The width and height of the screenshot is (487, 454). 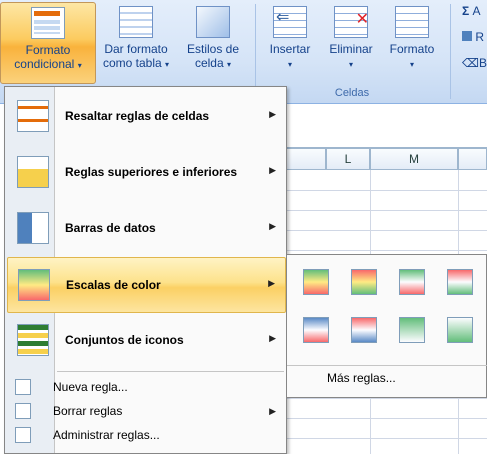 What do you see at coordinates (151, 172) in the screenshot?
I see `menu-item-label: Reglas superiores e inferiores` at bounding box center [151, 172].